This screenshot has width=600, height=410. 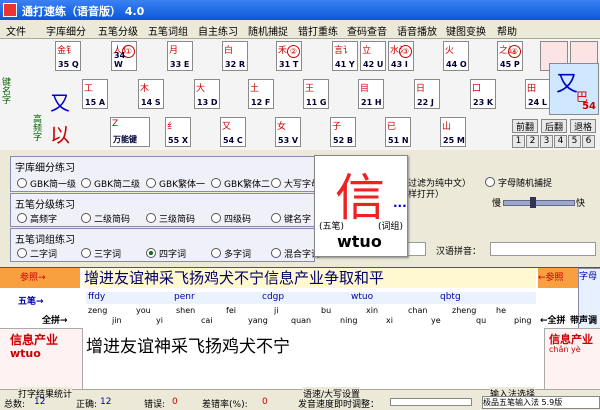 What do you see at coordinates (507, 30) in the screenshot?
I see `menu-help: 帮助` at bounding box center [507, 30].